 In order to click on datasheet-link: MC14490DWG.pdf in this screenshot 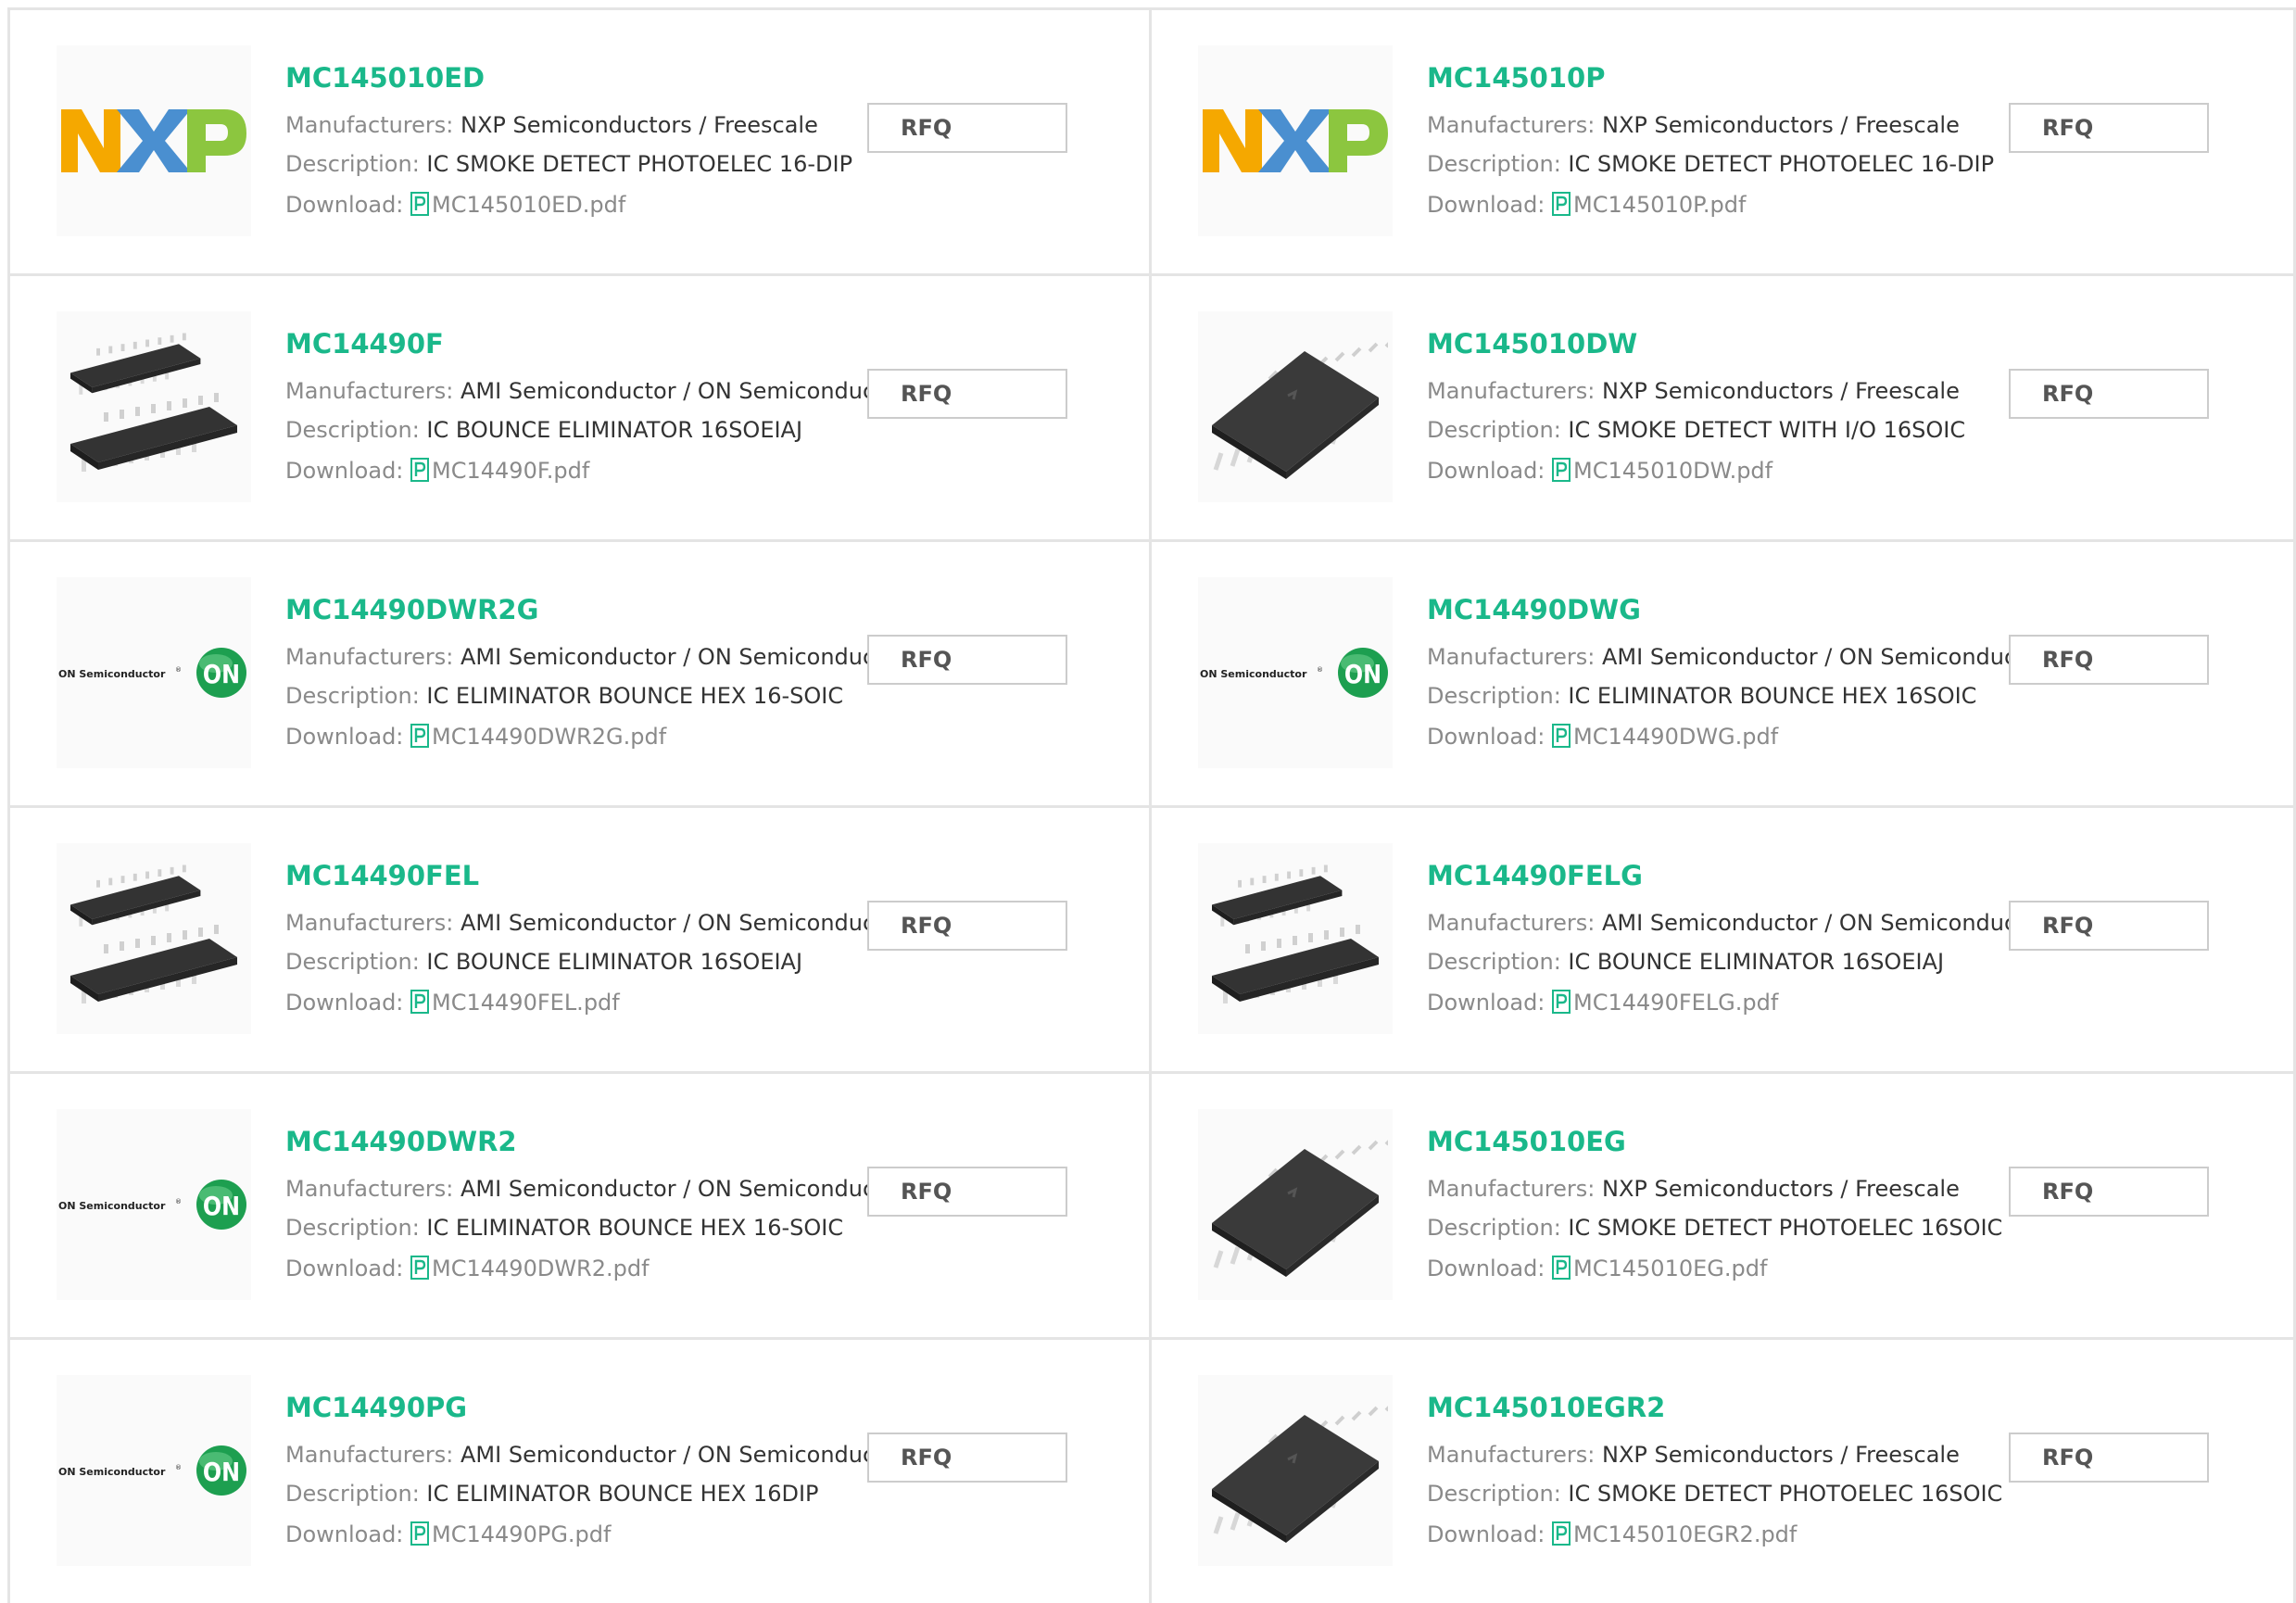, I will do `click(1665, 737)`.